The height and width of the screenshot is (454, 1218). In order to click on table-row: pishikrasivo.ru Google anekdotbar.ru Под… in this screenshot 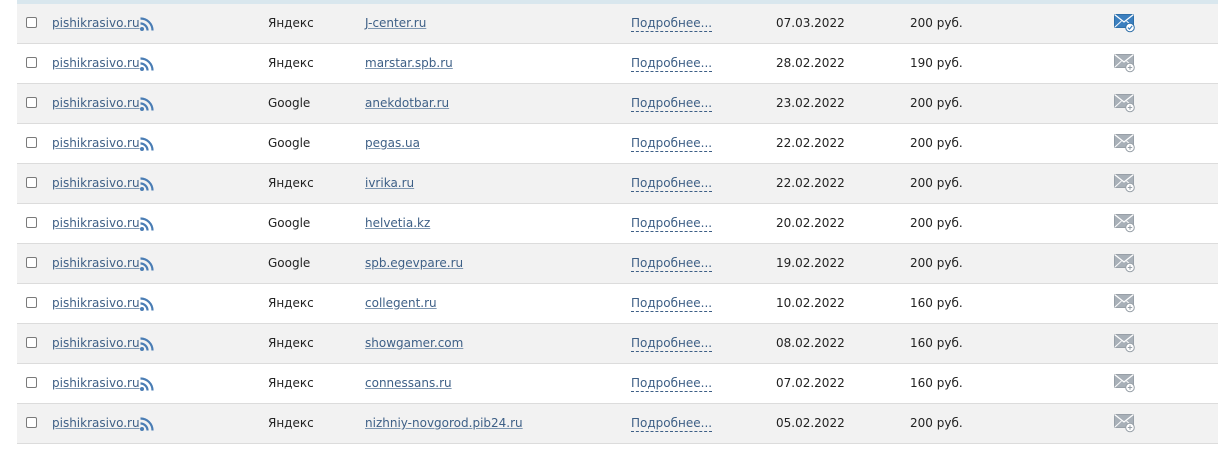, I will do `click(617, 104)`.